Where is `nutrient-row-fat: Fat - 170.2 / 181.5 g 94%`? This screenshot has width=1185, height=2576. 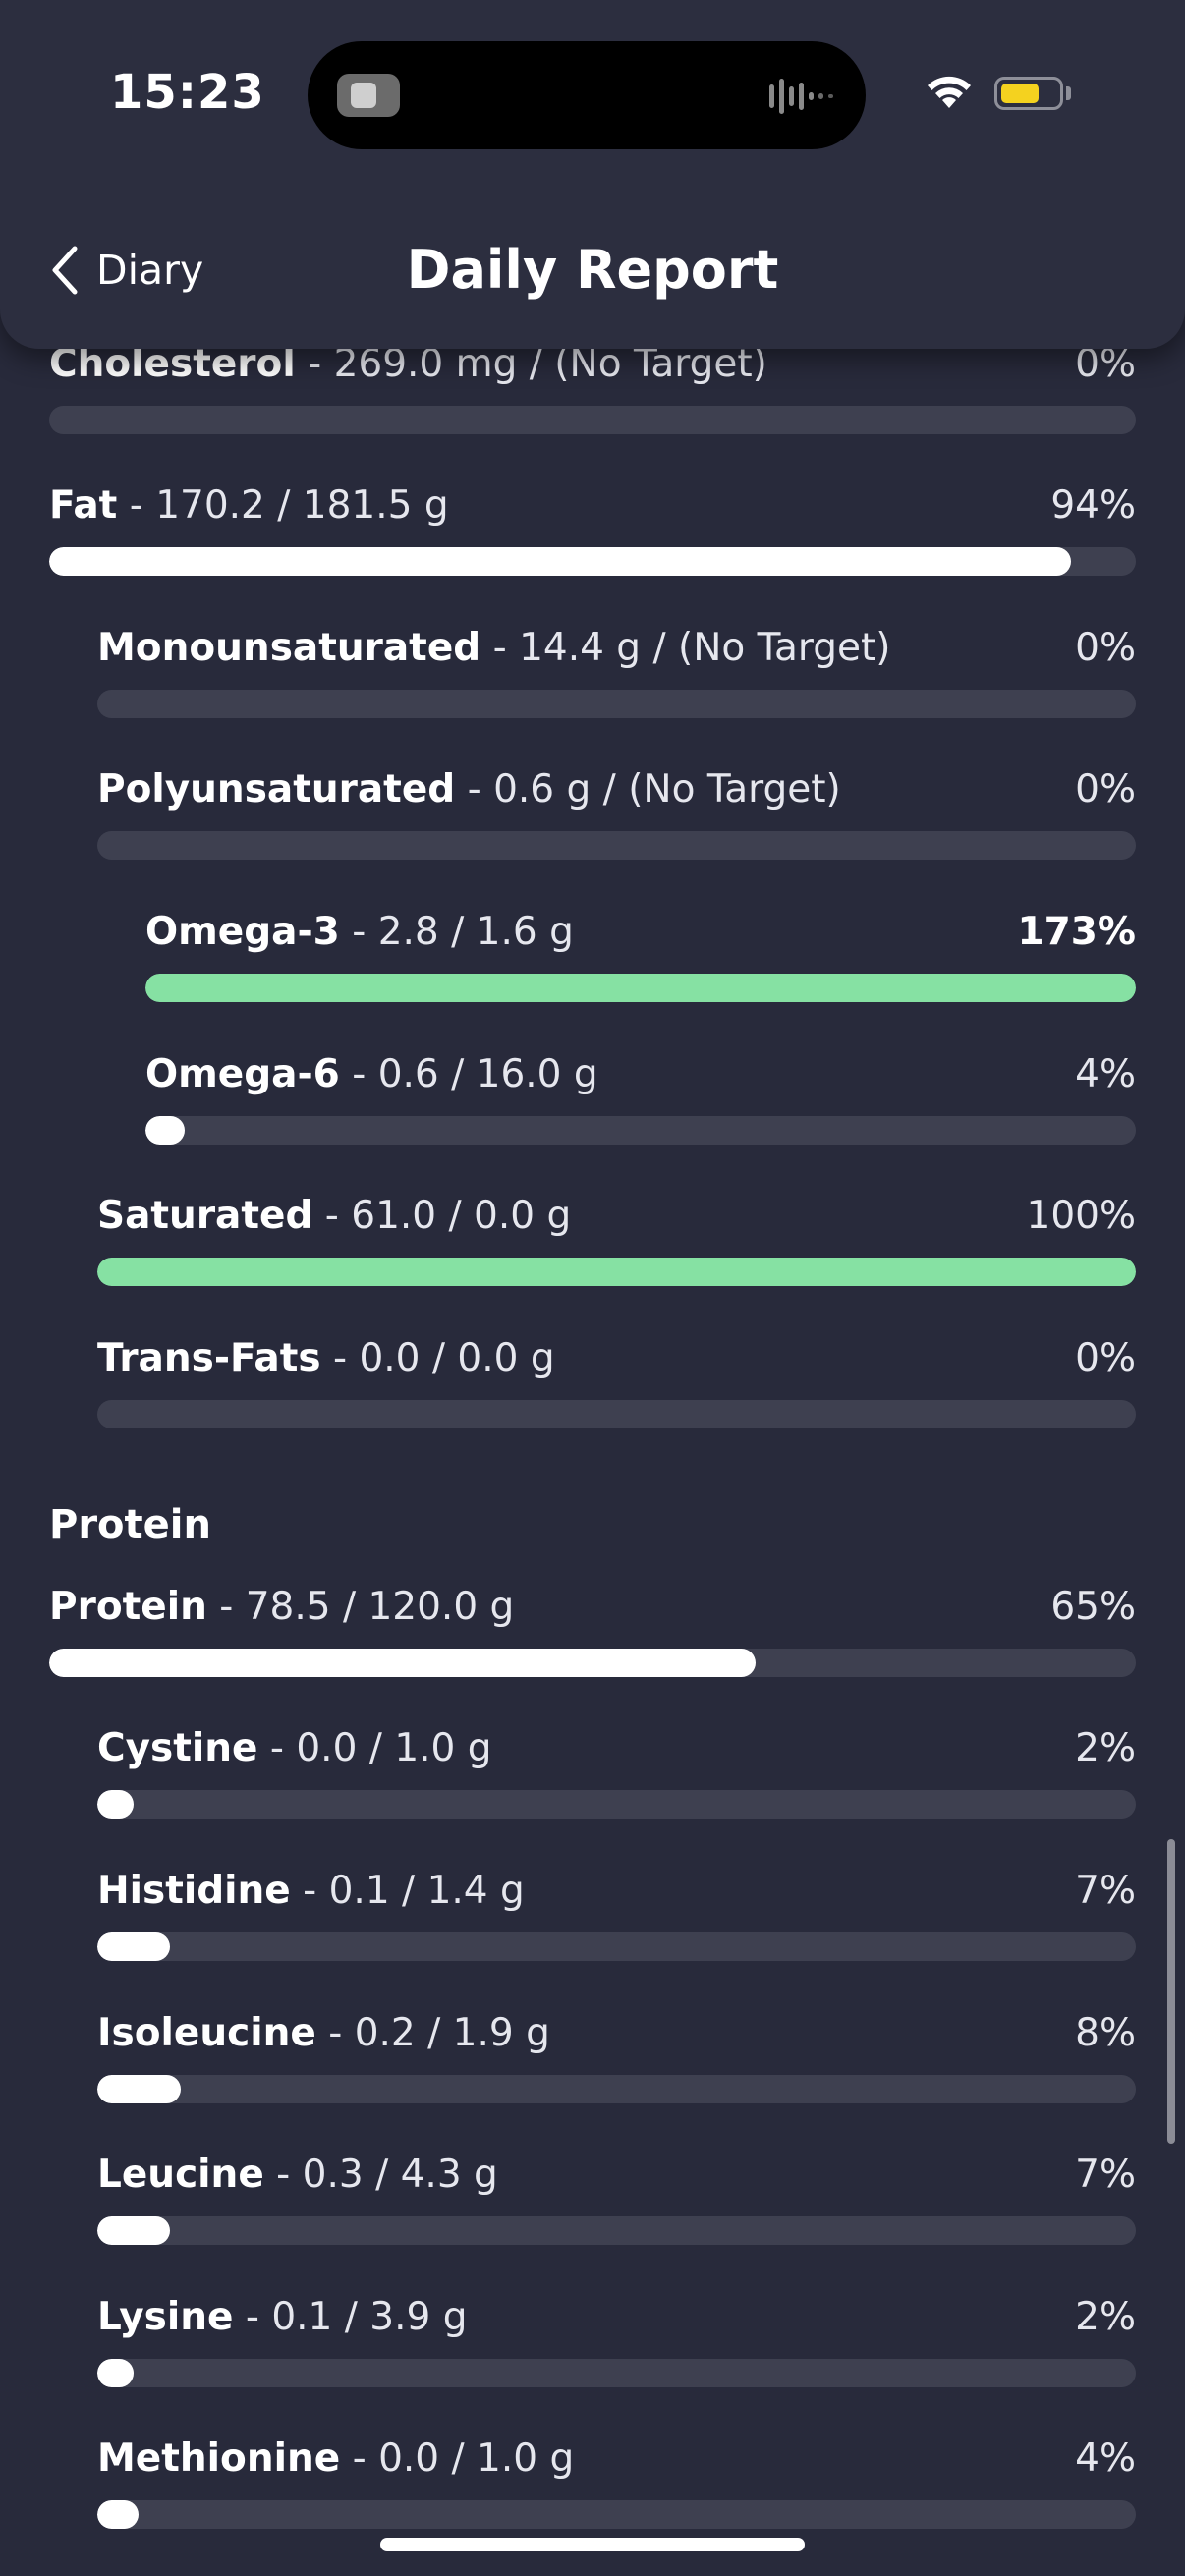 nutrient-row-fat: Fat - 170.2 / 181.5 g 94% is located at coordinates (592, 531).